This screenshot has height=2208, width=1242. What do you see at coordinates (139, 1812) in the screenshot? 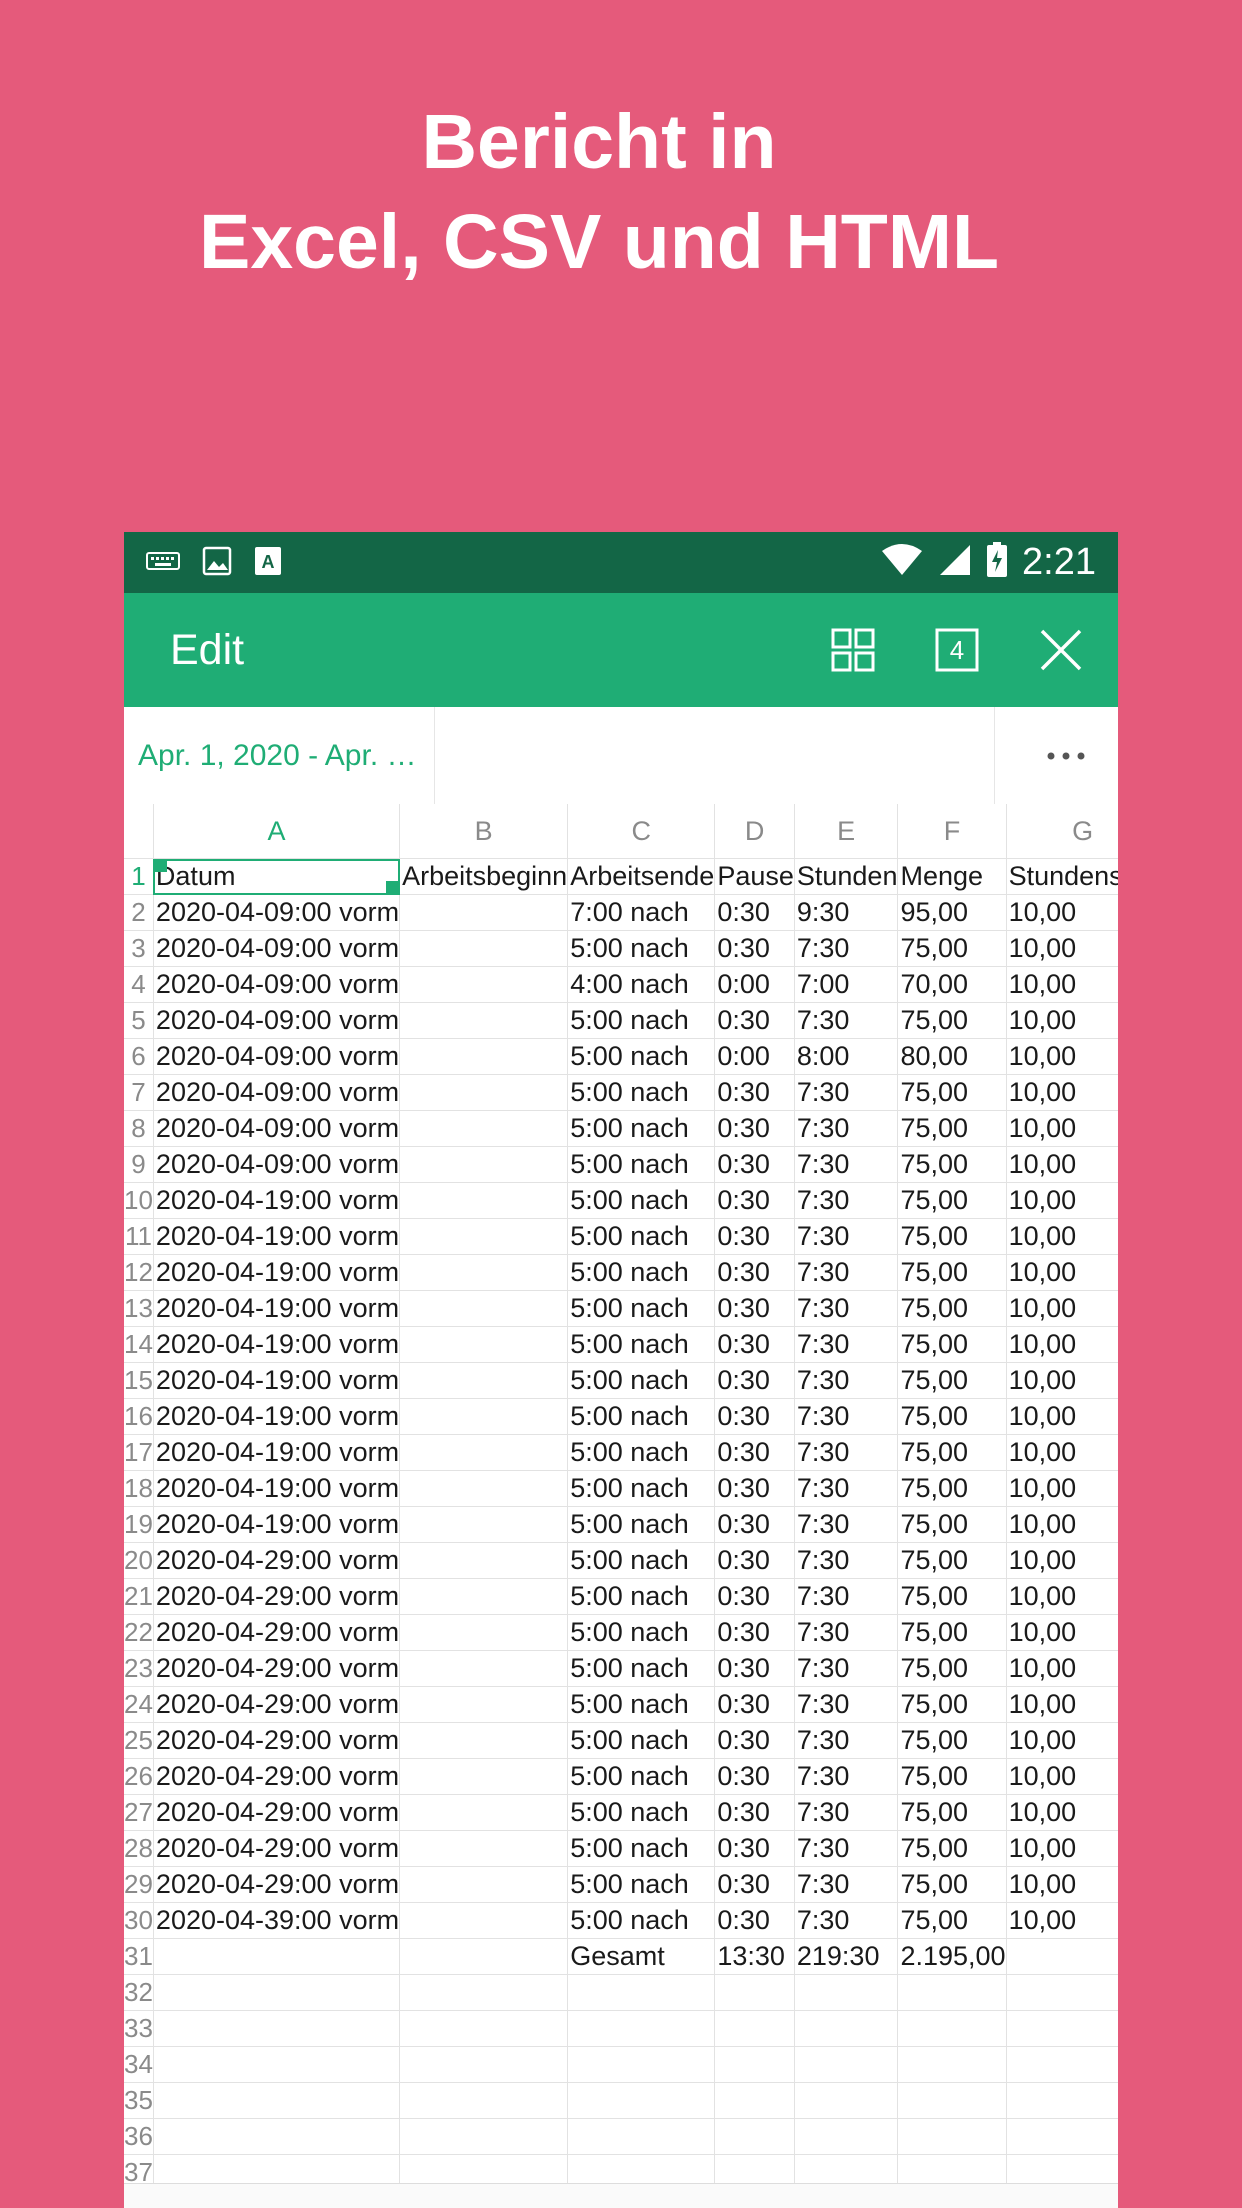
I see `row-number: 27` at bounding box center [139, 1812].